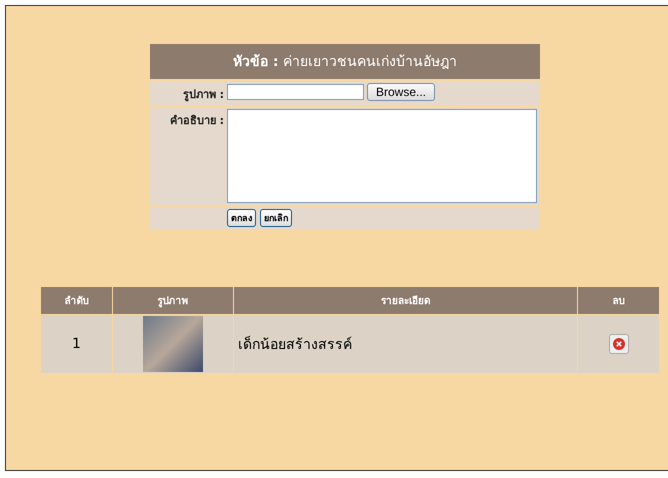 The width and height of the screenshot is (668, 478). What do you see at coordinates (382, 156) in the screenshot?
I see `description-field` at bounding box center [382, 156].